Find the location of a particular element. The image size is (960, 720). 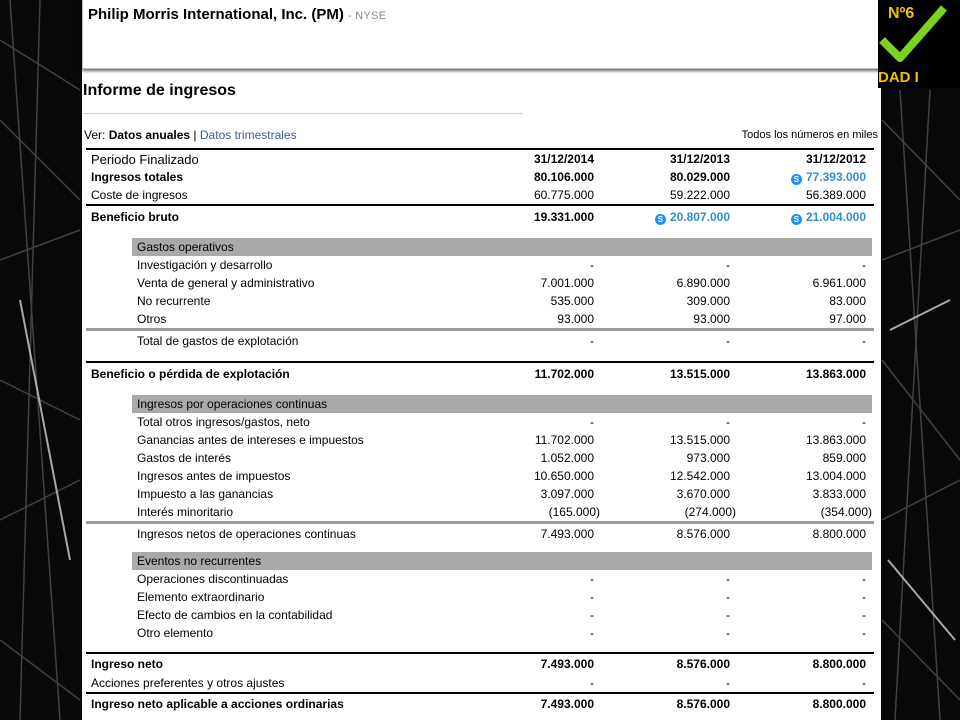

row-value: 97.000 is located at coordinates (847, 319).